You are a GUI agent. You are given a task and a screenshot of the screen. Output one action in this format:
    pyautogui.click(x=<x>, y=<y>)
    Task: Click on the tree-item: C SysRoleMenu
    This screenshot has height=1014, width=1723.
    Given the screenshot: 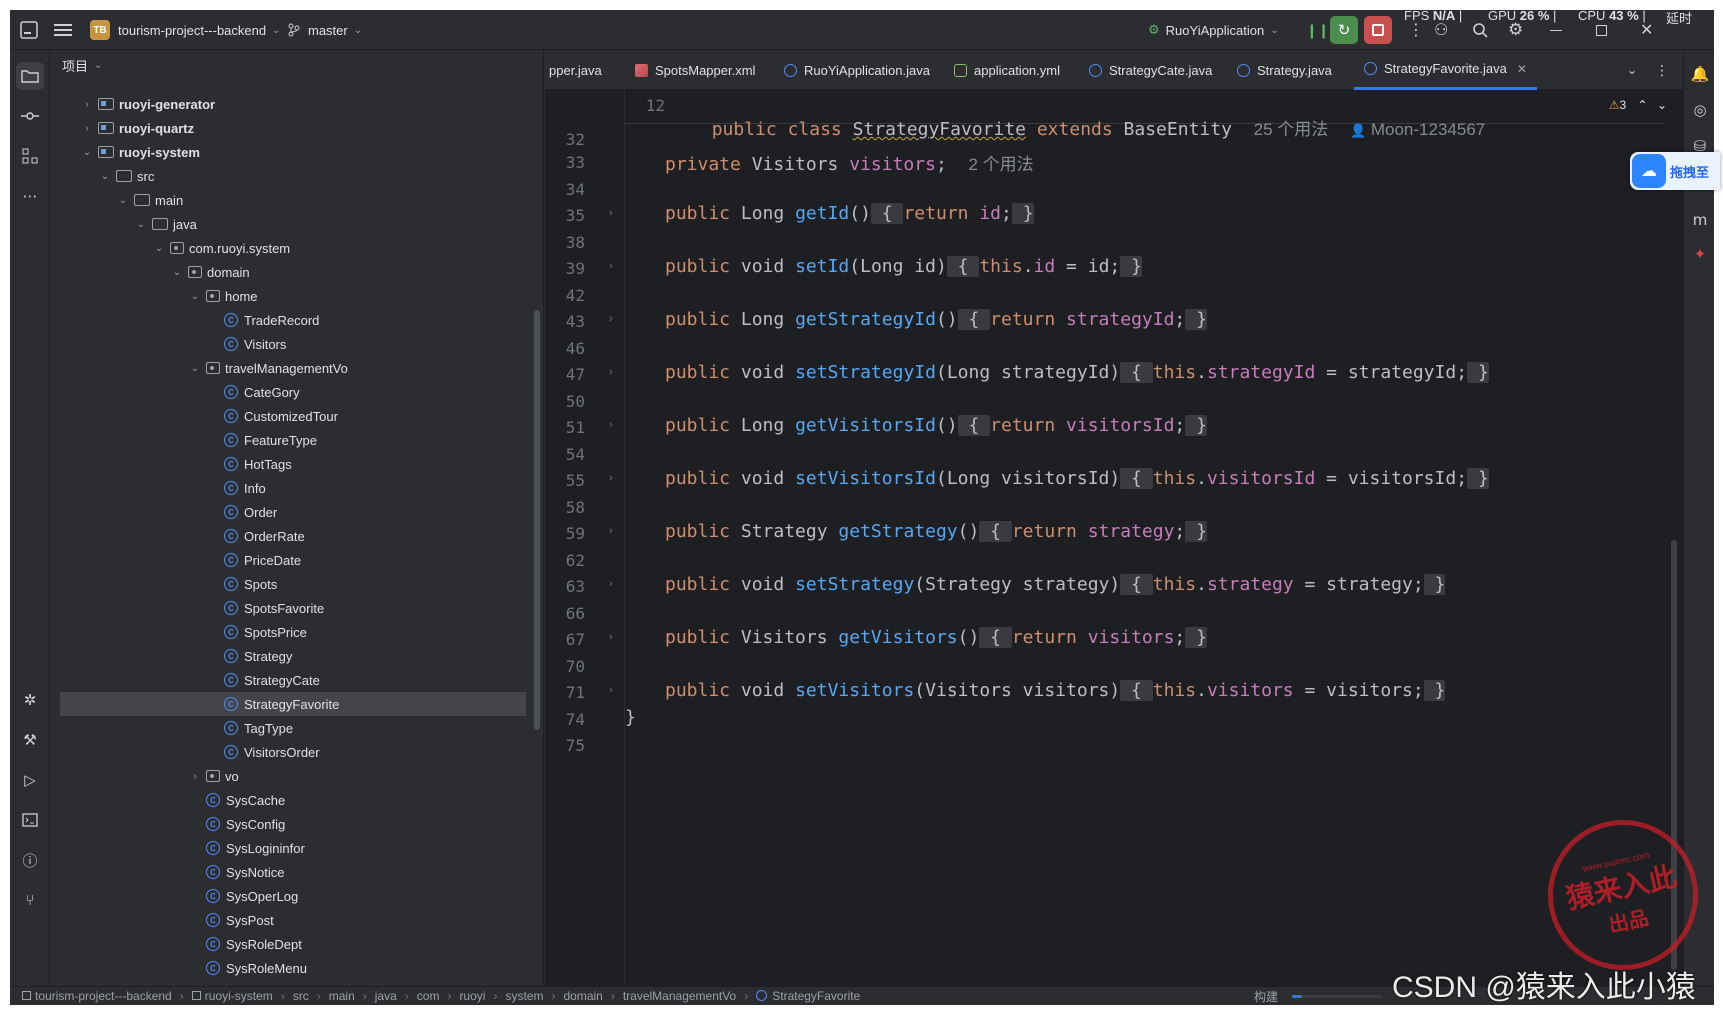 What is the action you would take?
    pyautogui.click(x=290, y=968)
    